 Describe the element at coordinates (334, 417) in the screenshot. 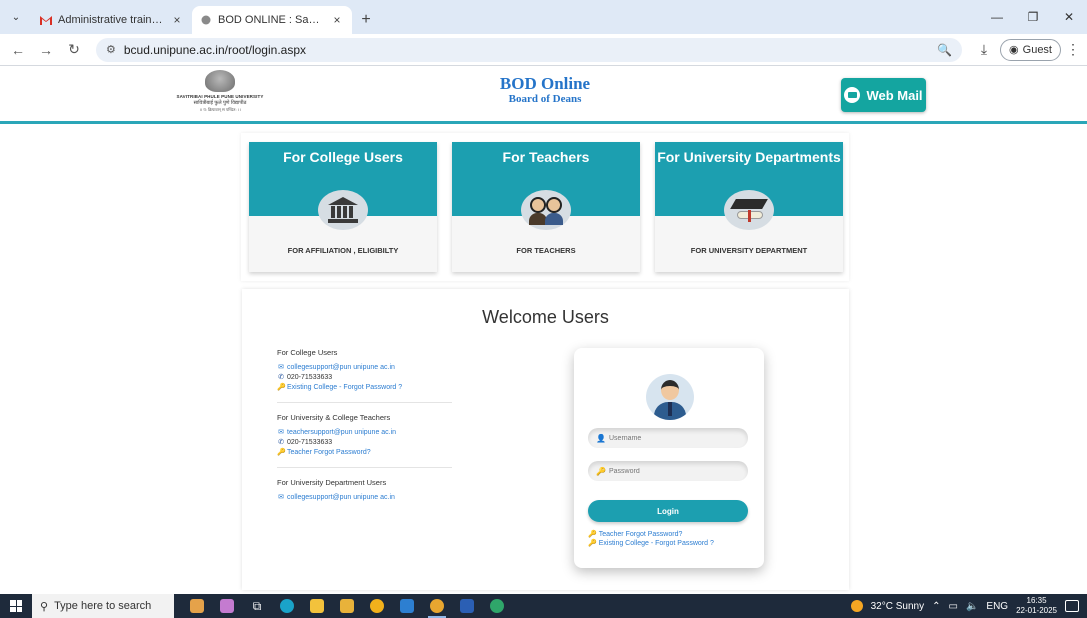

I see `contact-title: For University & College Teachers` at that location.